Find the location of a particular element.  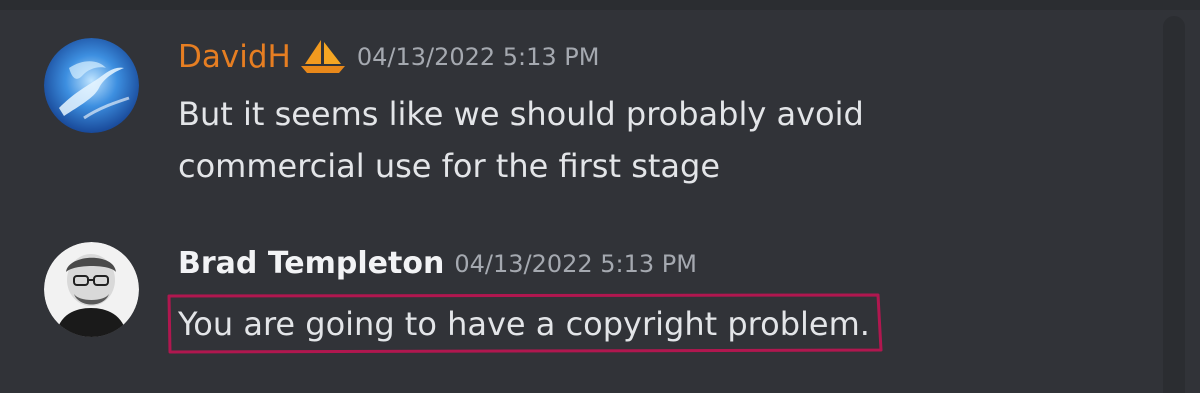

username-davidh: DavidH is located at coordinates (234, 57).